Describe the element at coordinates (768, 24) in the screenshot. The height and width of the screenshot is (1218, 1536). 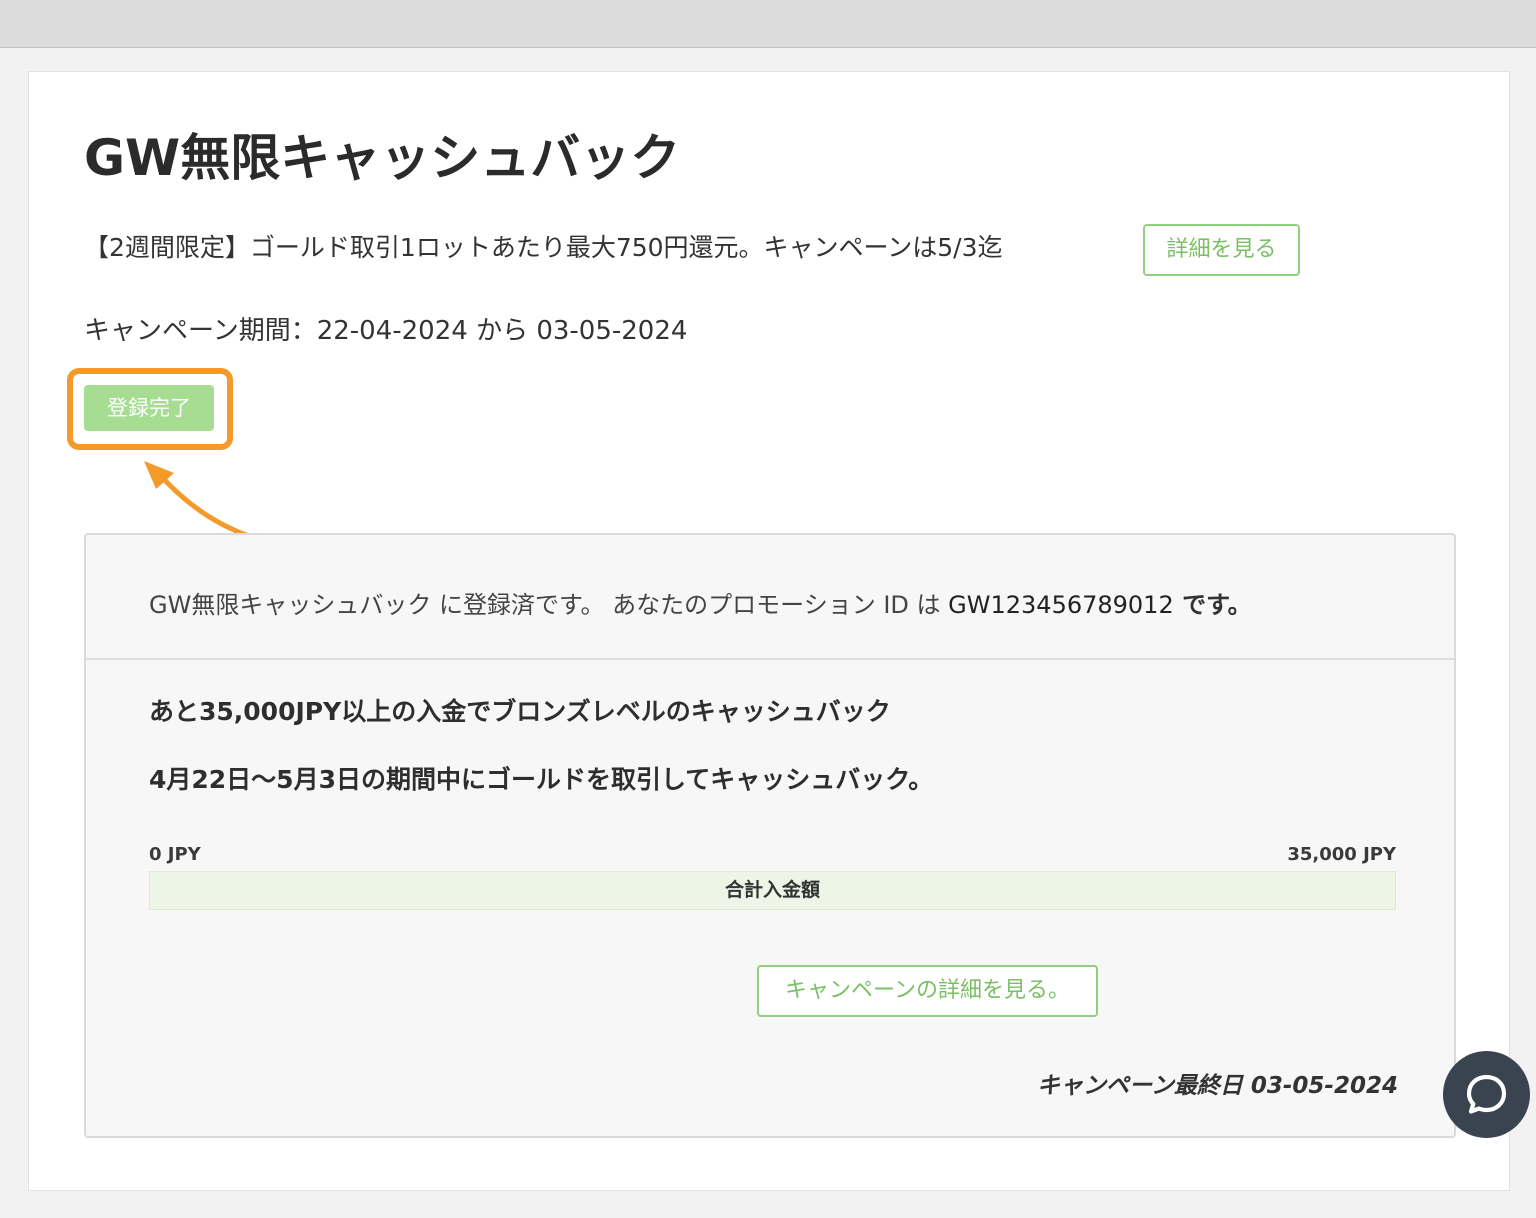
I see `browser-top-bar` at that location.